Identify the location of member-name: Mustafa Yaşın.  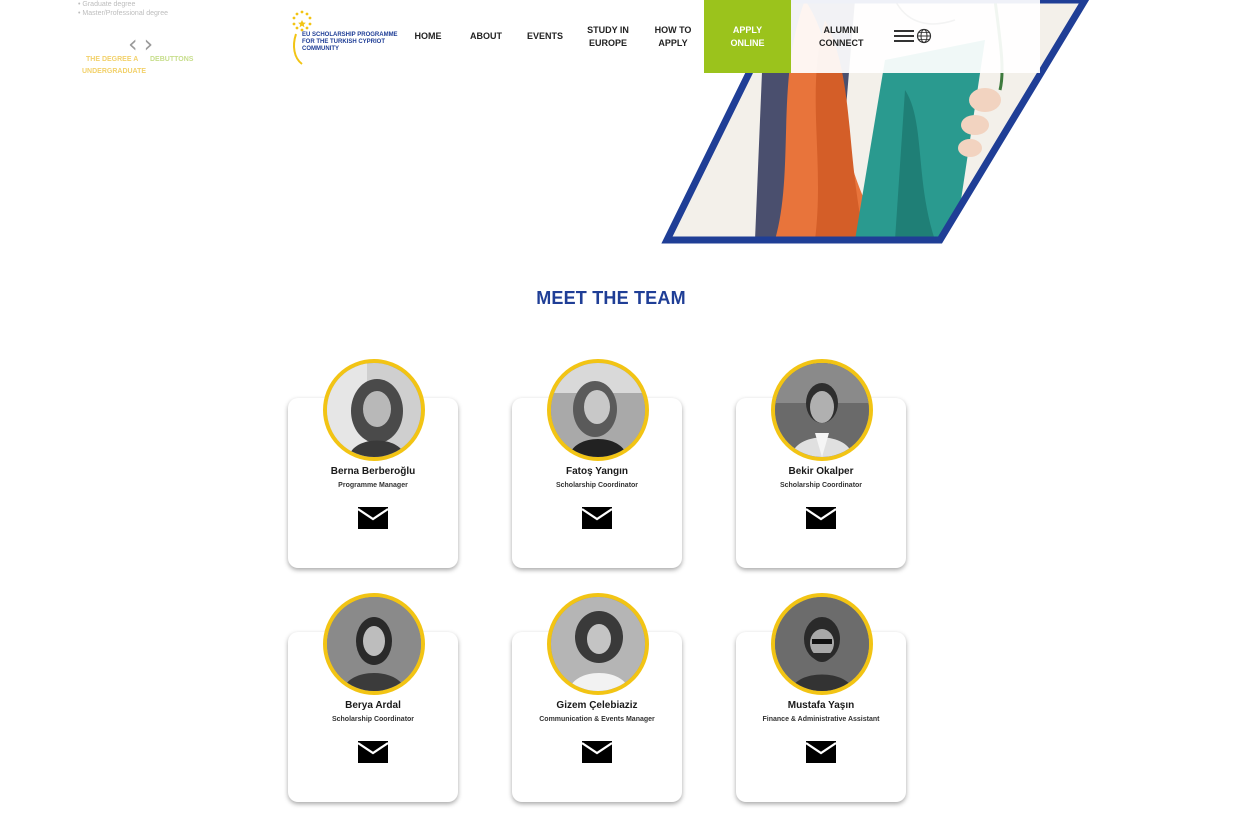
(821, 705).